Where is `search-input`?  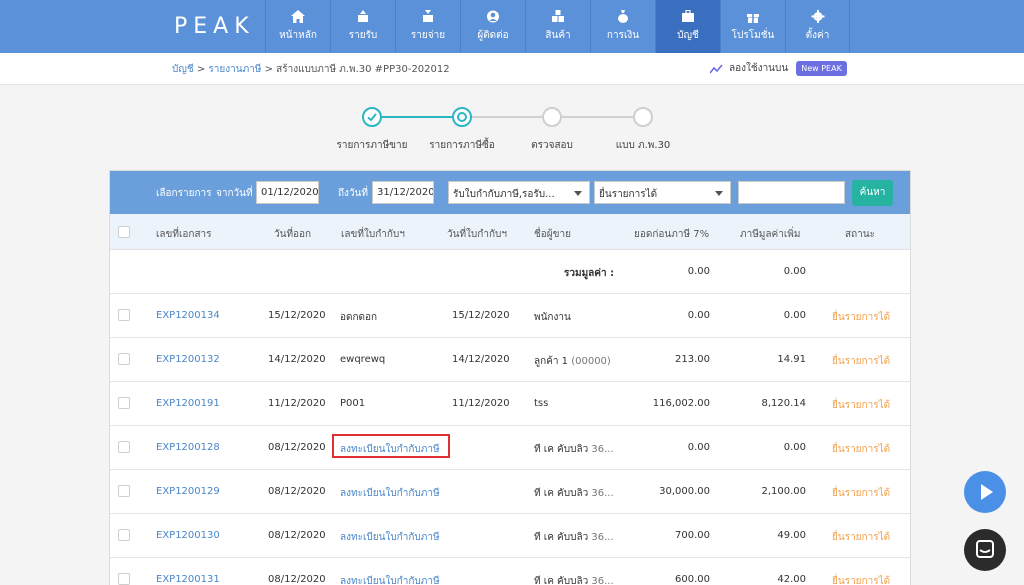 search-input is located at coordinates (791, 192).